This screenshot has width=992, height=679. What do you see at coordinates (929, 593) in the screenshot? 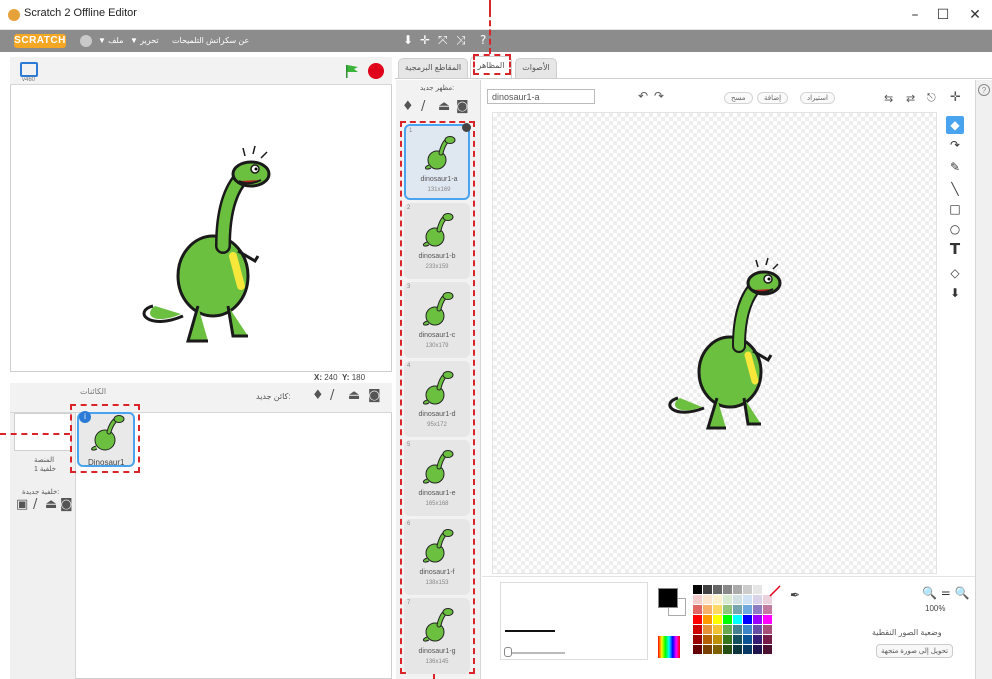
I see `zoom-out-icon: 🔍` at bounding box center [929, 593].